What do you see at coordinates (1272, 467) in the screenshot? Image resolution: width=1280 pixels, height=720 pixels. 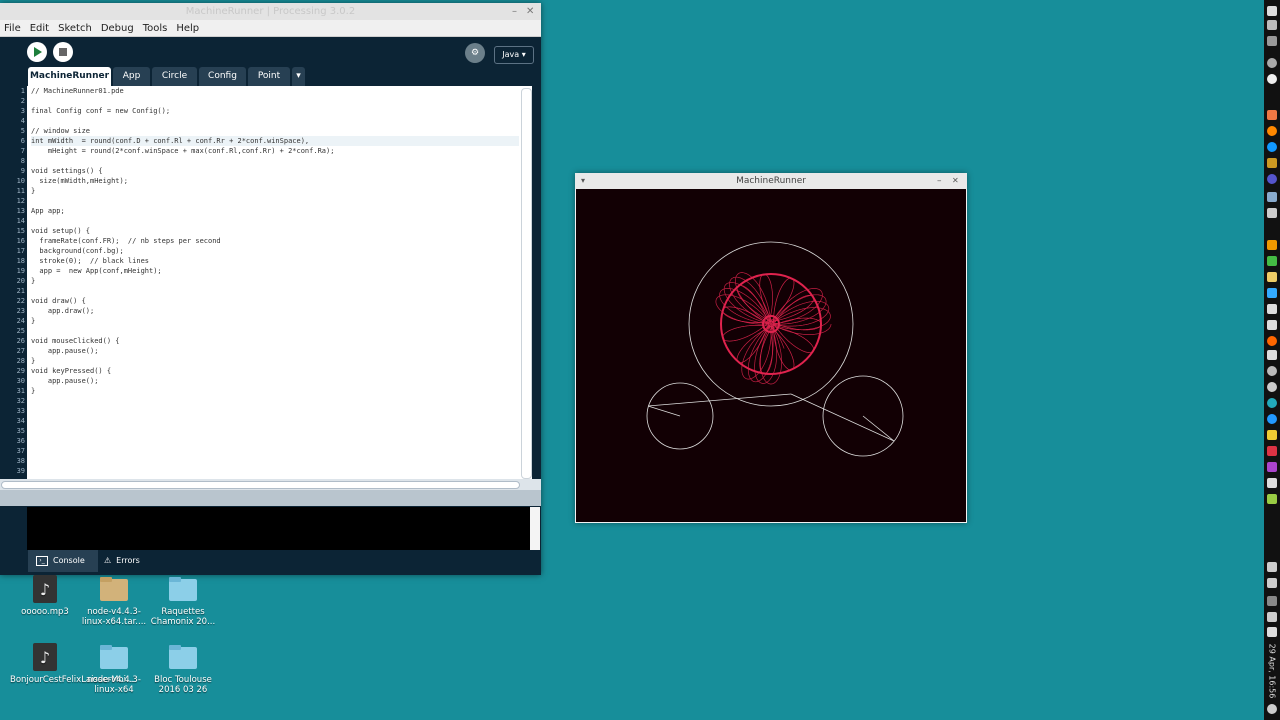 I see `app-icon-purple` at bounding box center [1272, 467].